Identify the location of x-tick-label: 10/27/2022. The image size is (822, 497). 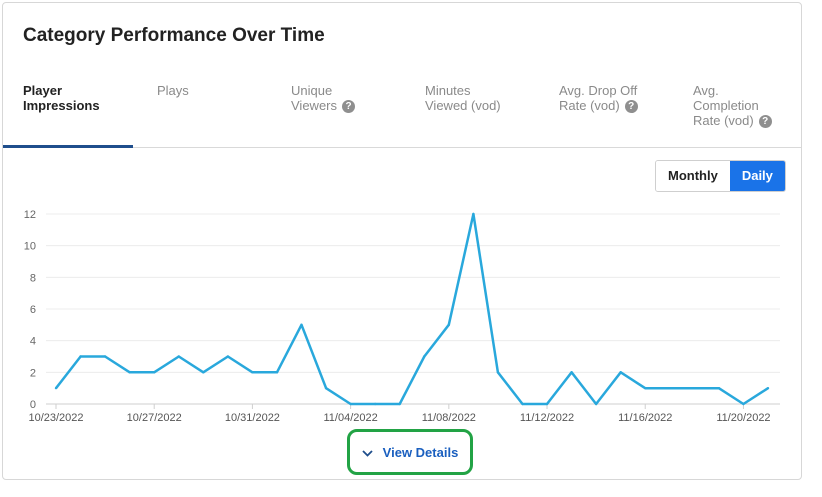
(154, 418).